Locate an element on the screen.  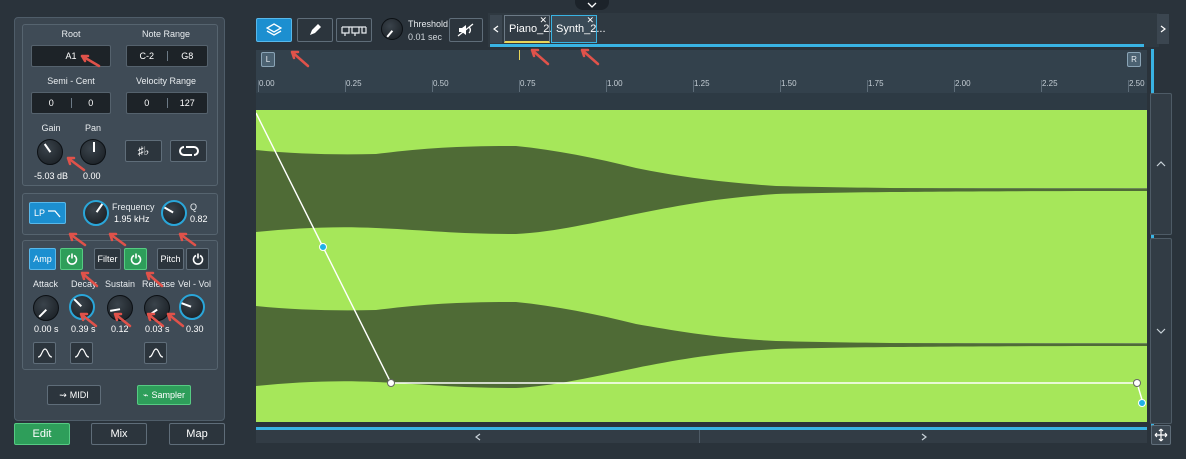
filter-envelope-button: Filter is located at coordinates (107, 259).